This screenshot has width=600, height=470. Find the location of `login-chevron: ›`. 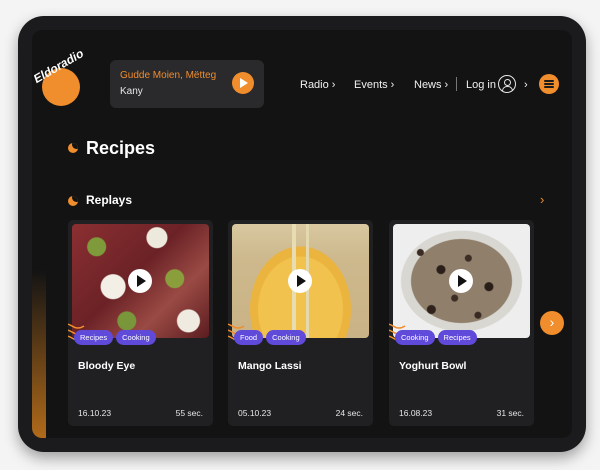

login-chevron: › is located at coordinates (524, 85).